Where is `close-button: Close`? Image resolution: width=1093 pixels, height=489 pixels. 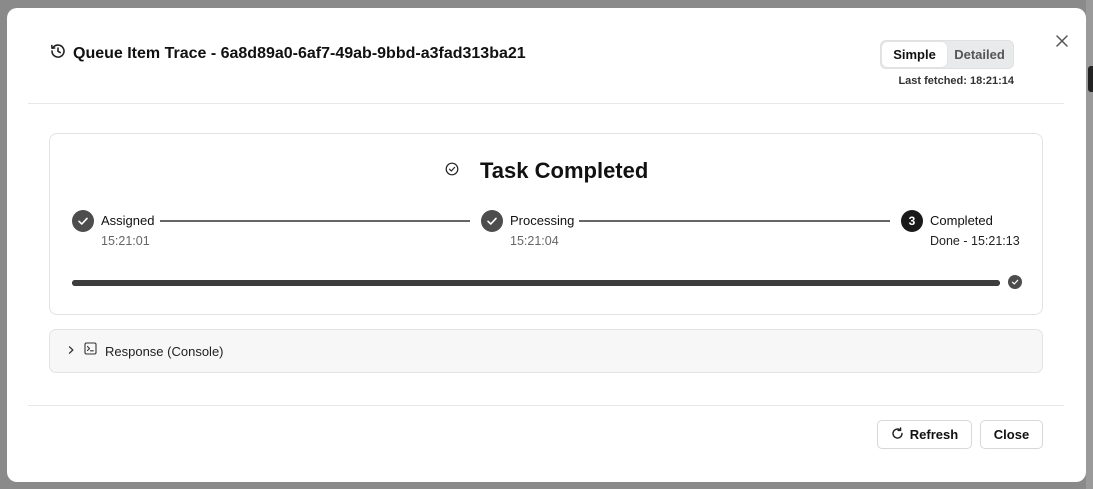
close-button: Close is located at coordinates (1011, 434).